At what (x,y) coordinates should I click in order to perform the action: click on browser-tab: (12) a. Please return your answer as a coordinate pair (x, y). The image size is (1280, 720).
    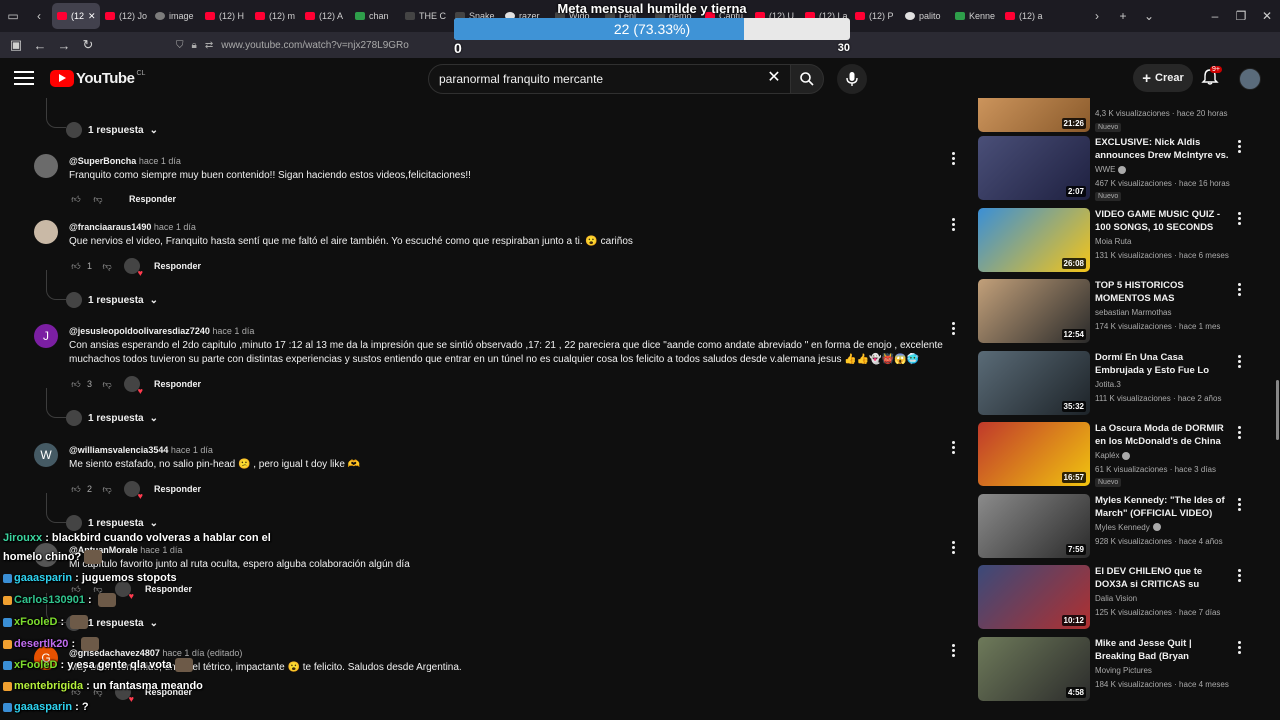
    Looking at the image, I should click on (1025, 16).